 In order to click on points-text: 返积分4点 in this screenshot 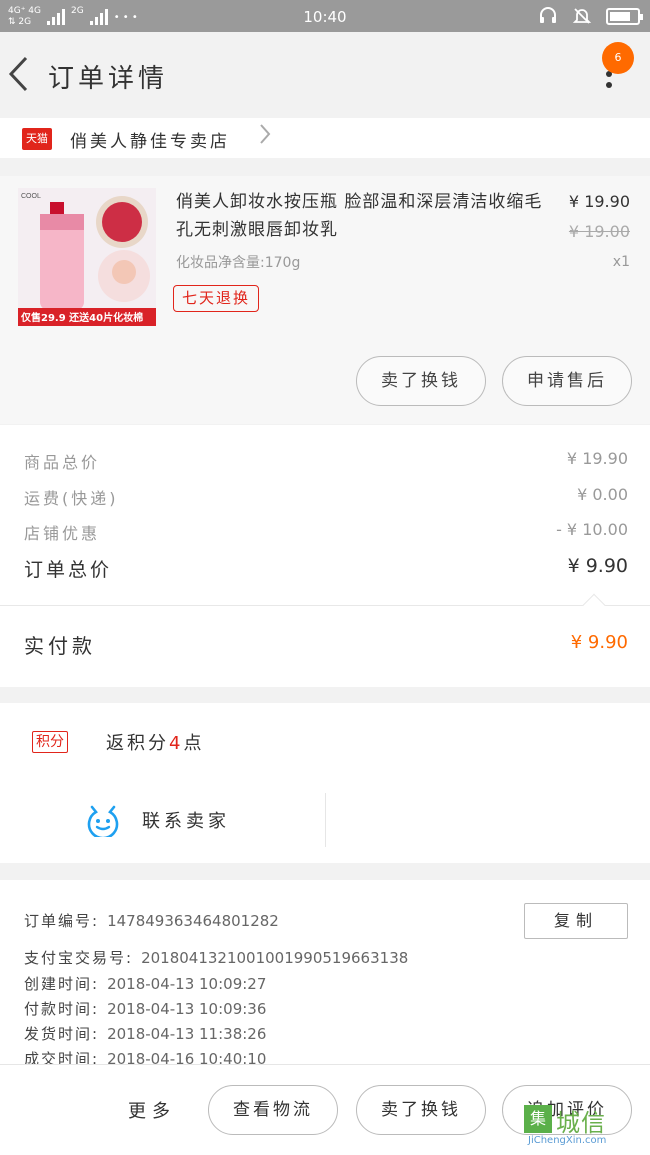, I will do `click(155, 743)`.